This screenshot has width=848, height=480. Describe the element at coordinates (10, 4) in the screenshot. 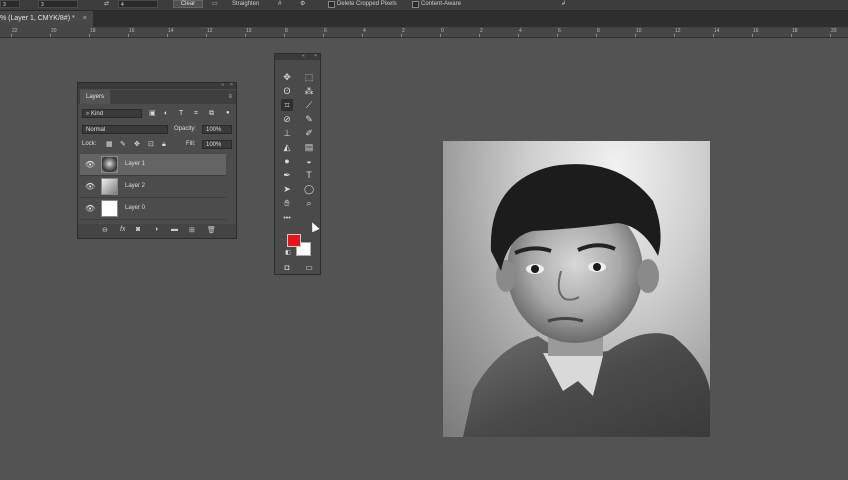

I see `option-field-1: 3` at that location.